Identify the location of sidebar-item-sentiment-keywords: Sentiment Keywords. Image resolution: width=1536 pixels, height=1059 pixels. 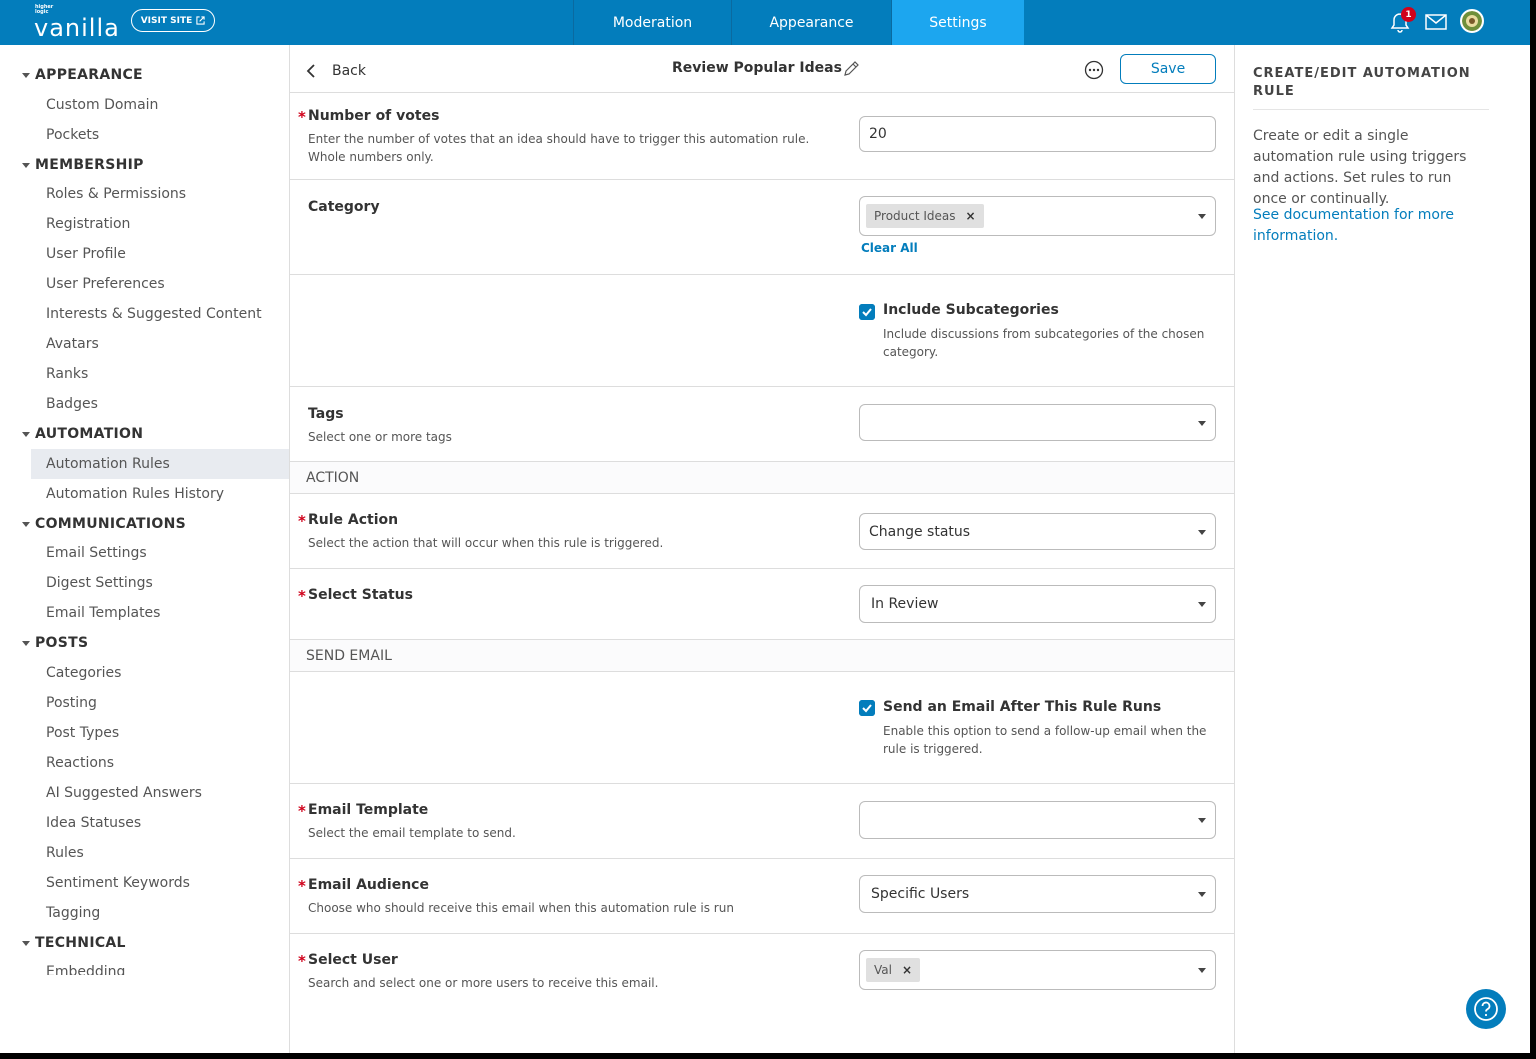
(160, 883).